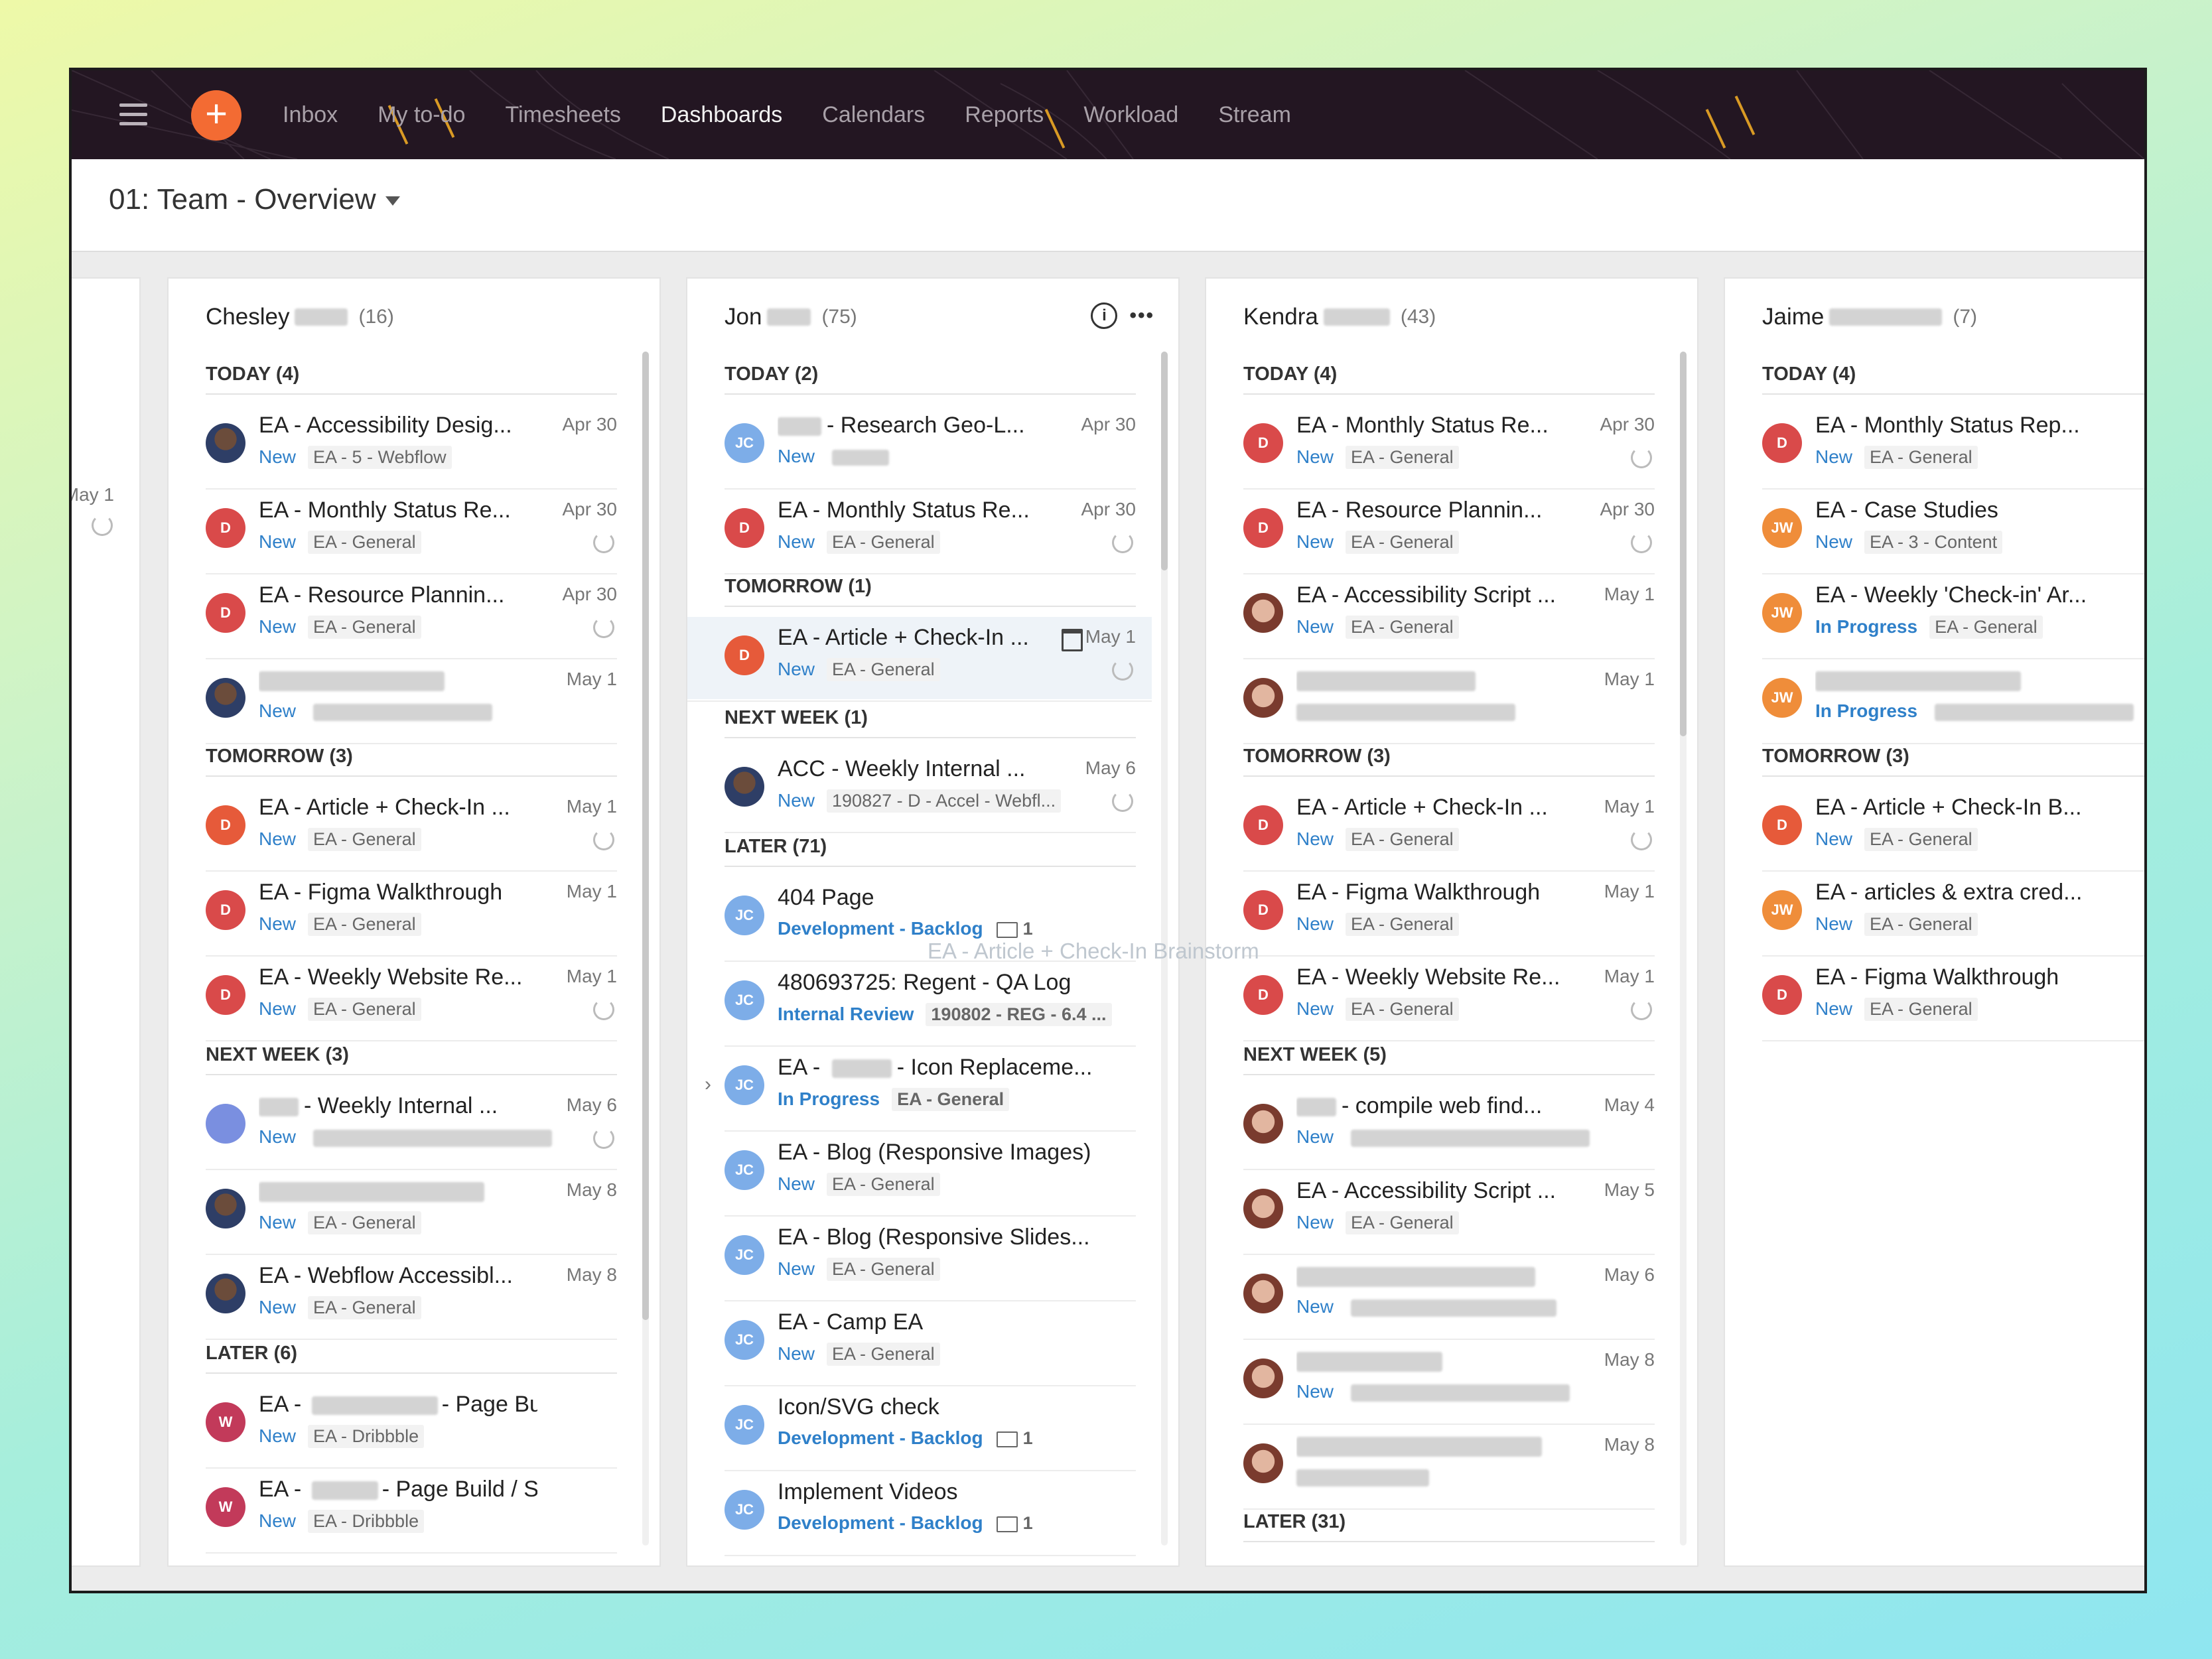  What do you see at coordinates (839, 317) in the screenshot?
I see `task-count: (75)` at bounding box center [839, 317].